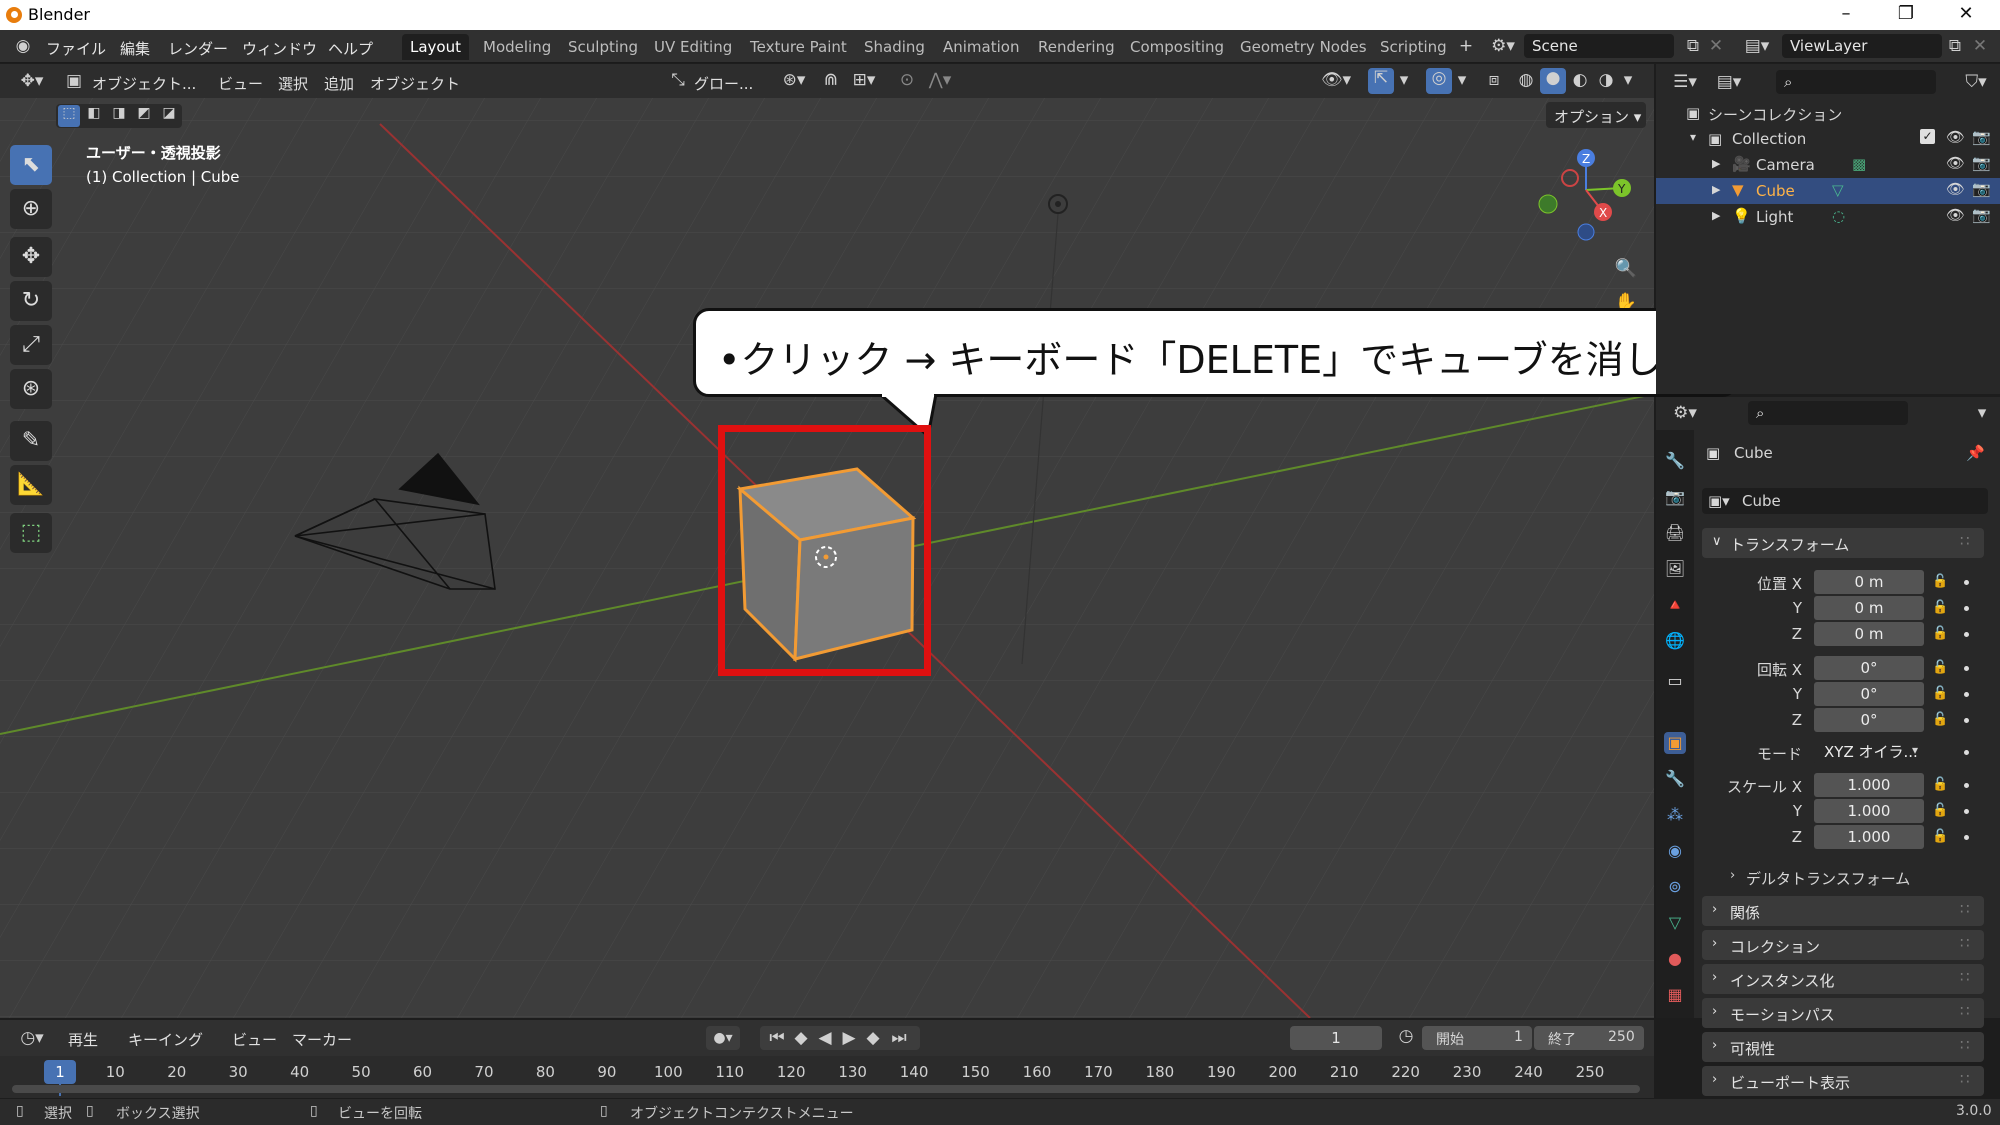 This screenshot has height=1125, width=2000. I want to click on output-tab-icon: 🖨, so click(1675, 533).